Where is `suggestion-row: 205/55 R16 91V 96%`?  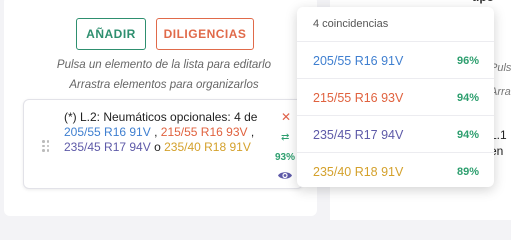 suggestion-row: 205/55 R16 91V 96% is located at coordinates (395, 59).